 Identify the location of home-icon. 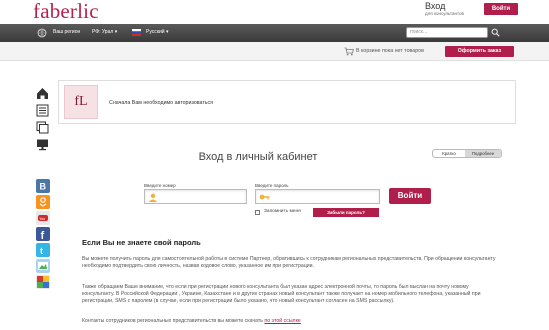
(42, 93).